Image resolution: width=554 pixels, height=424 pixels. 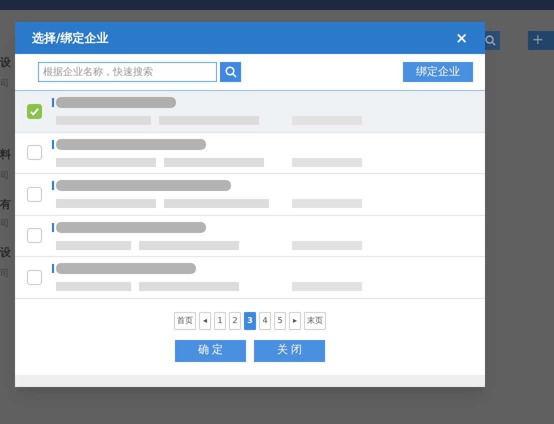 What do you see at coordinates (250, 321) in the screenshot?
I see `page-button: 3` at bounding box center [250, 321].